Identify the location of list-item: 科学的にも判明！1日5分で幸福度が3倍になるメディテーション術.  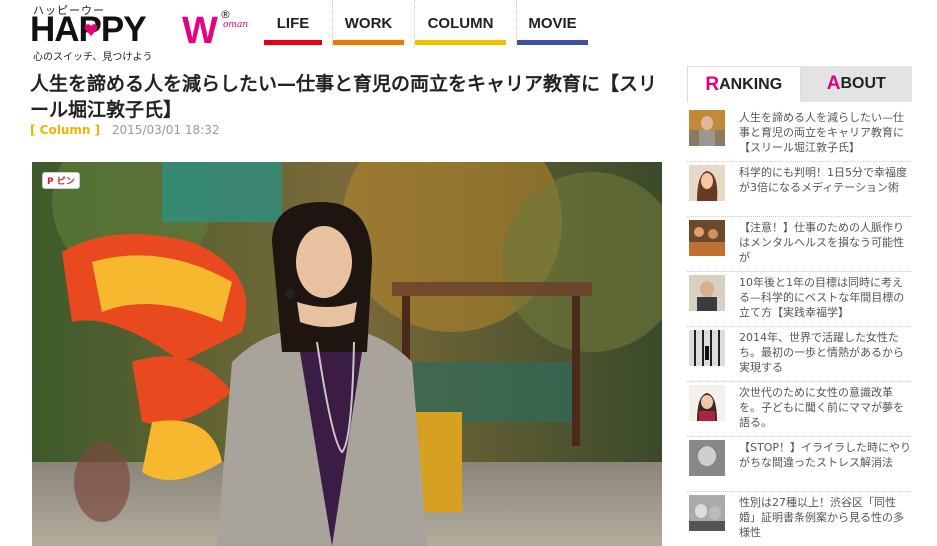
(799, 189).